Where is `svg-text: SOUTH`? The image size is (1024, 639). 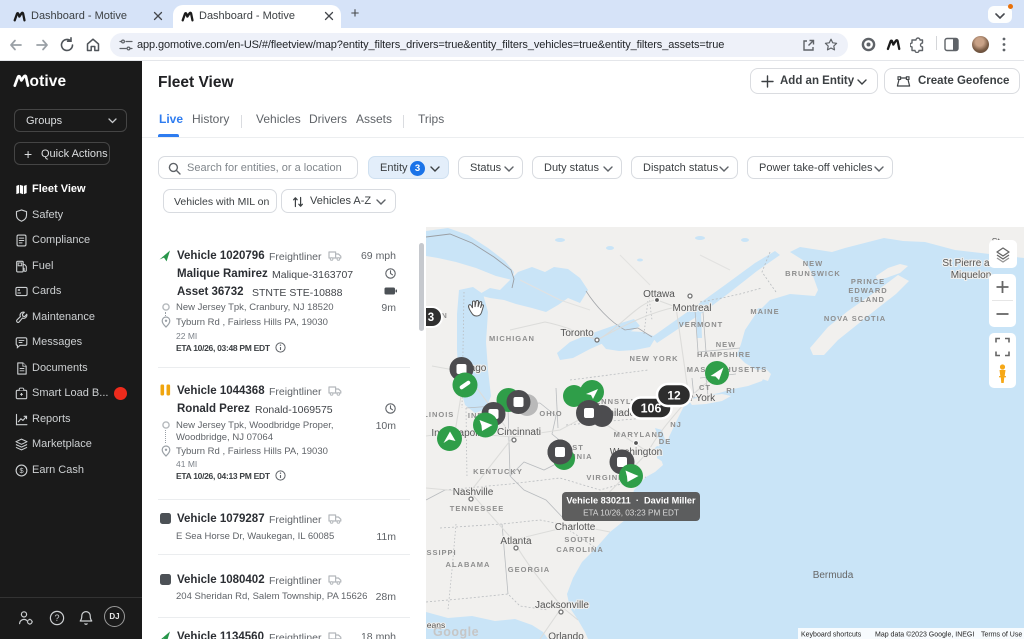
svg-text: SOUTH is located at coordinates (579, 539).